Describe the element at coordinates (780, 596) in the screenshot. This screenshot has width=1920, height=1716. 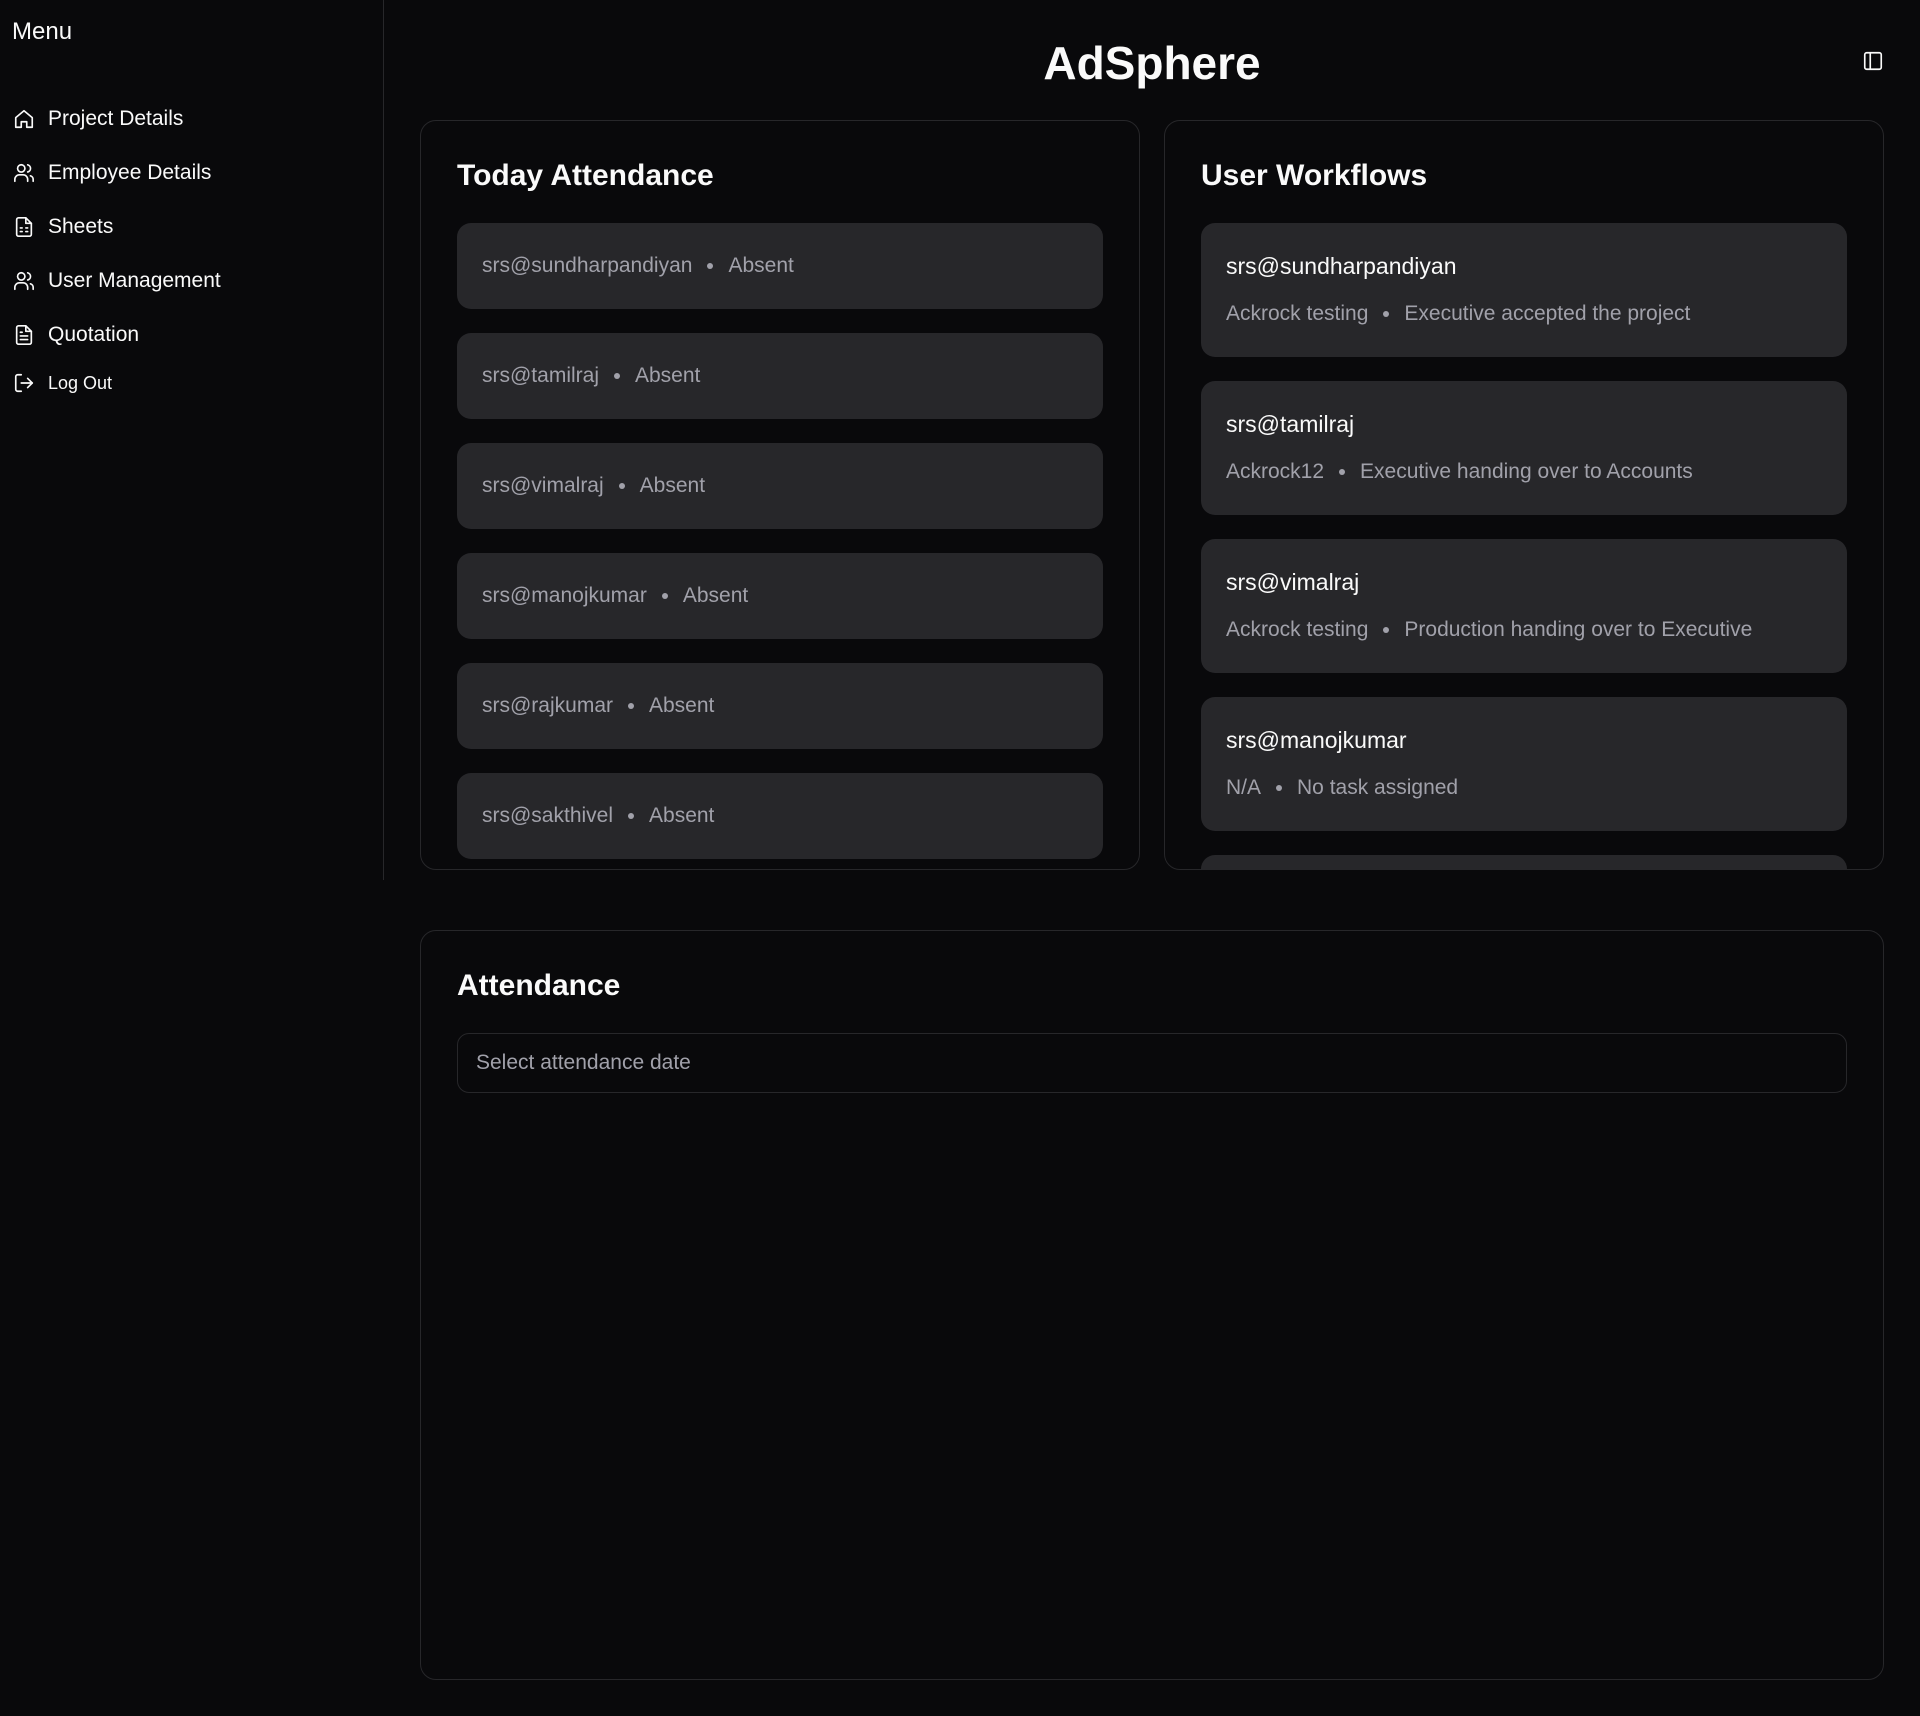
I see `list-item: srs@manojkumar Absent` at that location.